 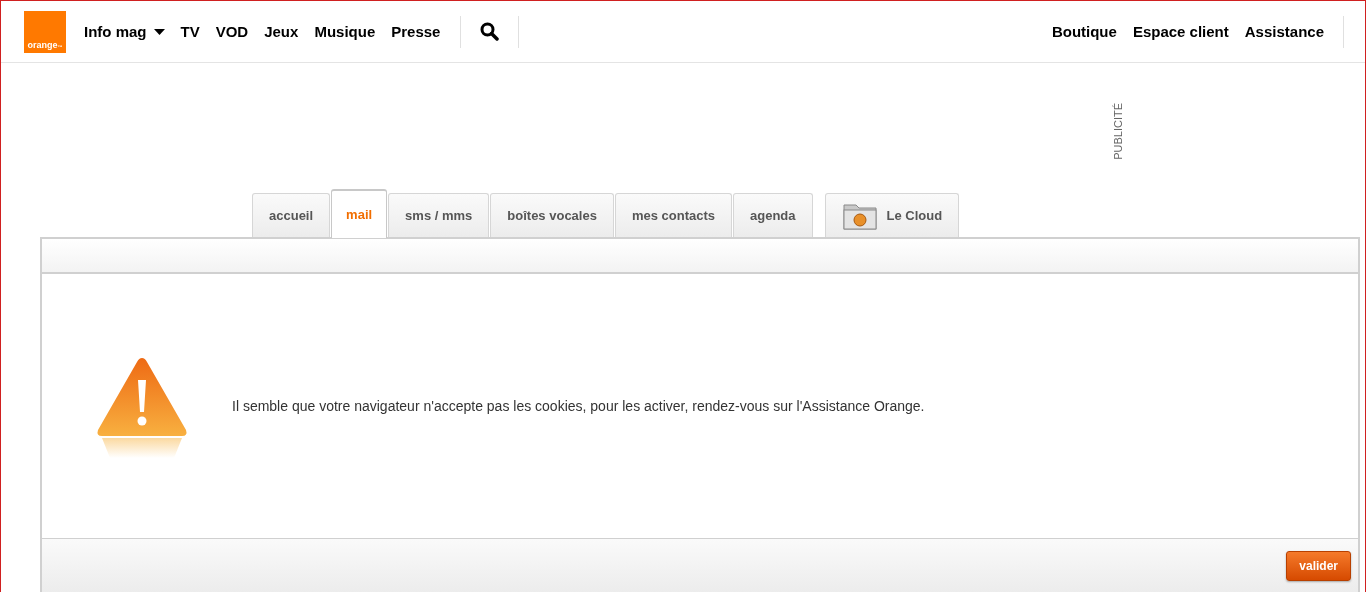 I want to click on nav-link: Jeux, so click(x=281, y=31).